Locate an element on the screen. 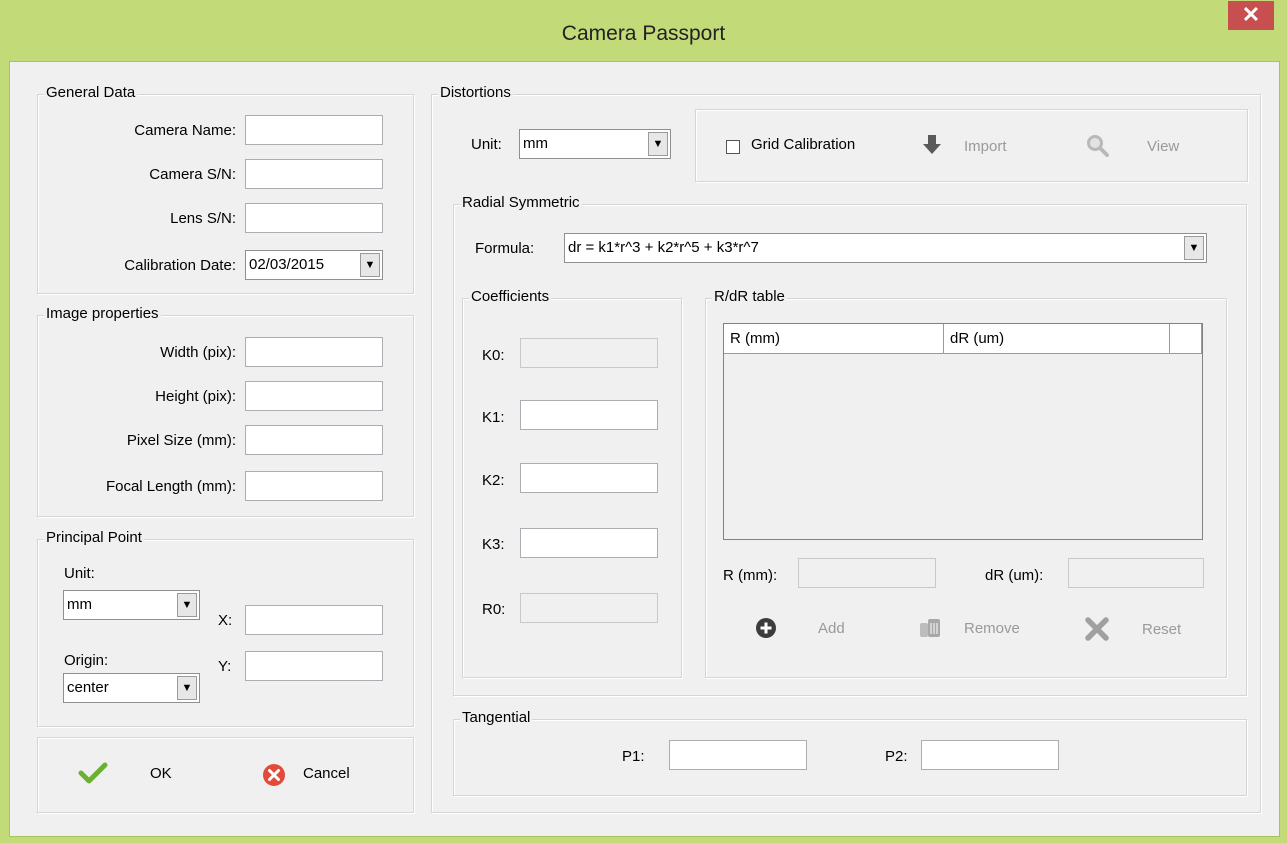 This screenshot has height=843, width=1287. formula-label: Formula: is located at coordinates (505, 248).